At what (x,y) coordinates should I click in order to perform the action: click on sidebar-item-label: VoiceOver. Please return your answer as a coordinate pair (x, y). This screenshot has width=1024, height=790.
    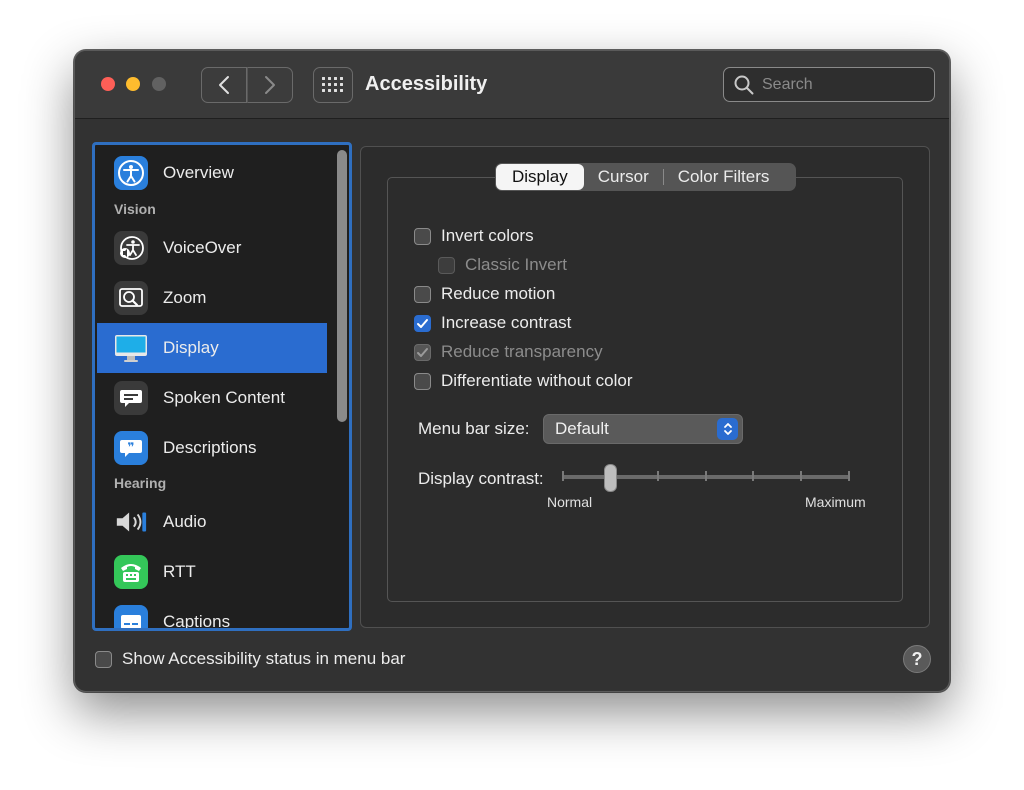
    Looking at the image, I should click on (202, 247).